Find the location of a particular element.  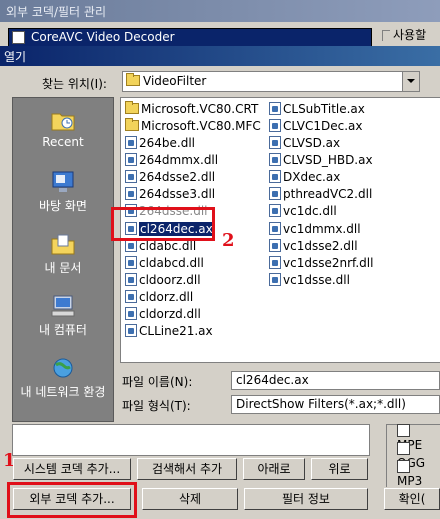

filetype-label: 파일 형식(T): is located at coordinates (156, 406).